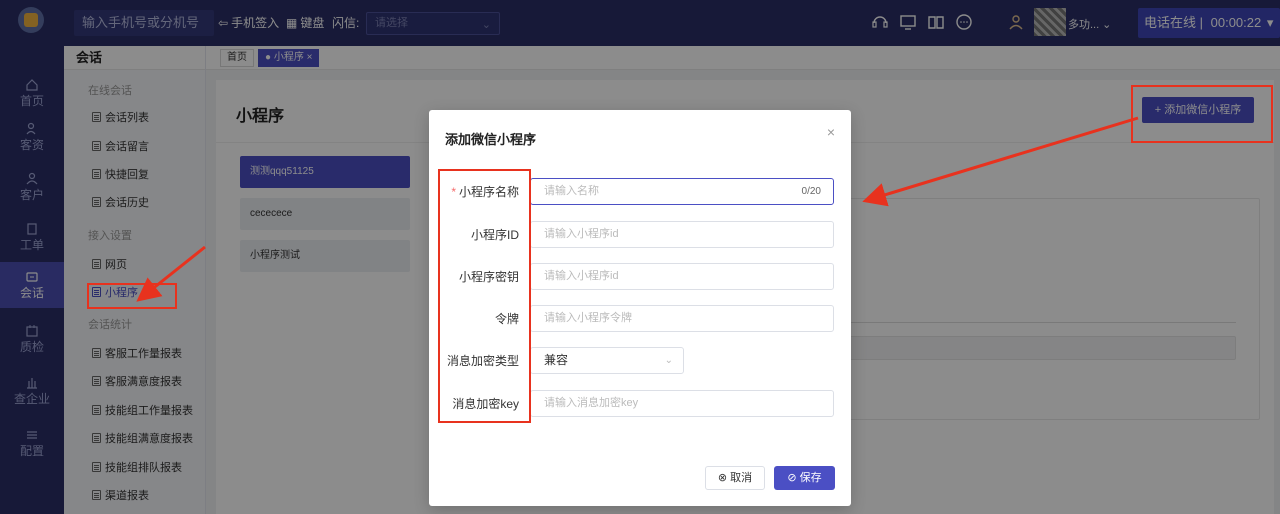  Describe the element at coordinates (668, 360) in the screenshot. I see `chevron-down-icon: ⌄` at that location.